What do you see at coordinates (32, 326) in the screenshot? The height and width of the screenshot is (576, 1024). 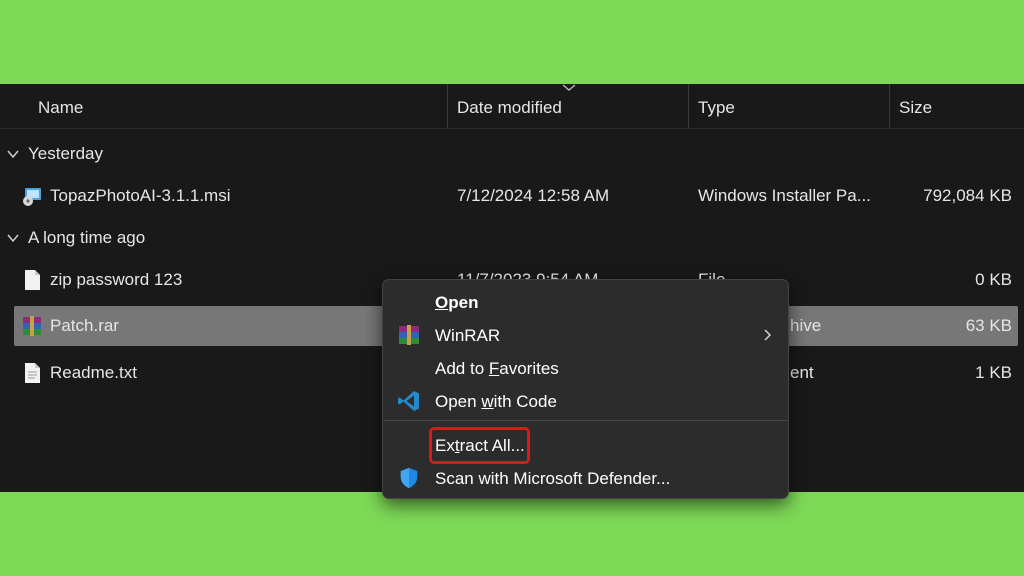 I see `winrar-archive-icon` at bounding box center [32, 326].